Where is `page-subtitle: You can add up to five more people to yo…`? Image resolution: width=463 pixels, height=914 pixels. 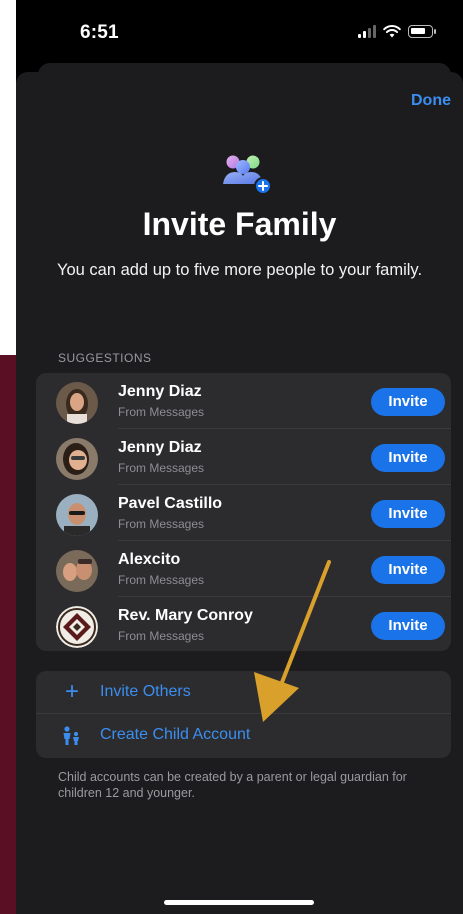
page-subtitle: You can add up to five more people to yo… is located at coordinates (239, 270).